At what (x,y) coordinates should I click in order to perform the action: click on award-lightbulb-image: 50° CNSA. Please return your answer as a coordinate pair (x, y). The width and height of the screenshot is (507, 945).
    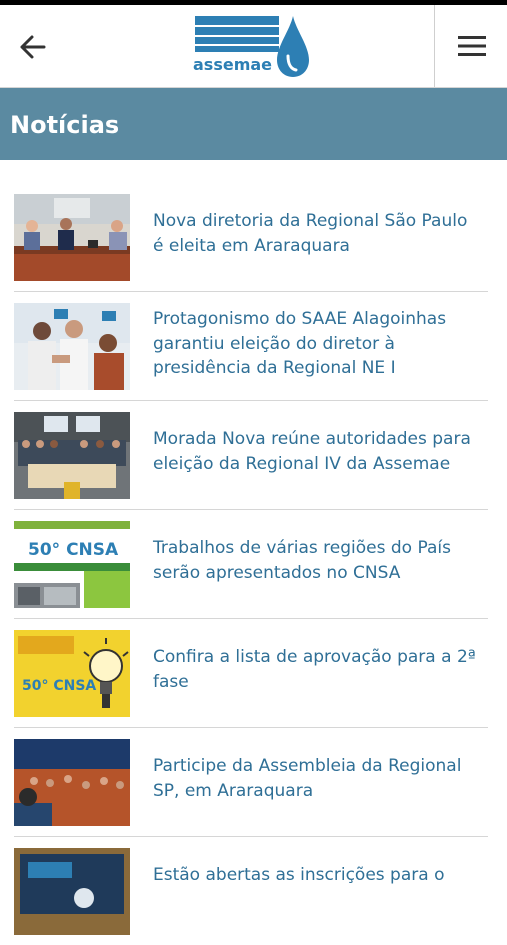
    Looking at the image, I should click on (72, 673).